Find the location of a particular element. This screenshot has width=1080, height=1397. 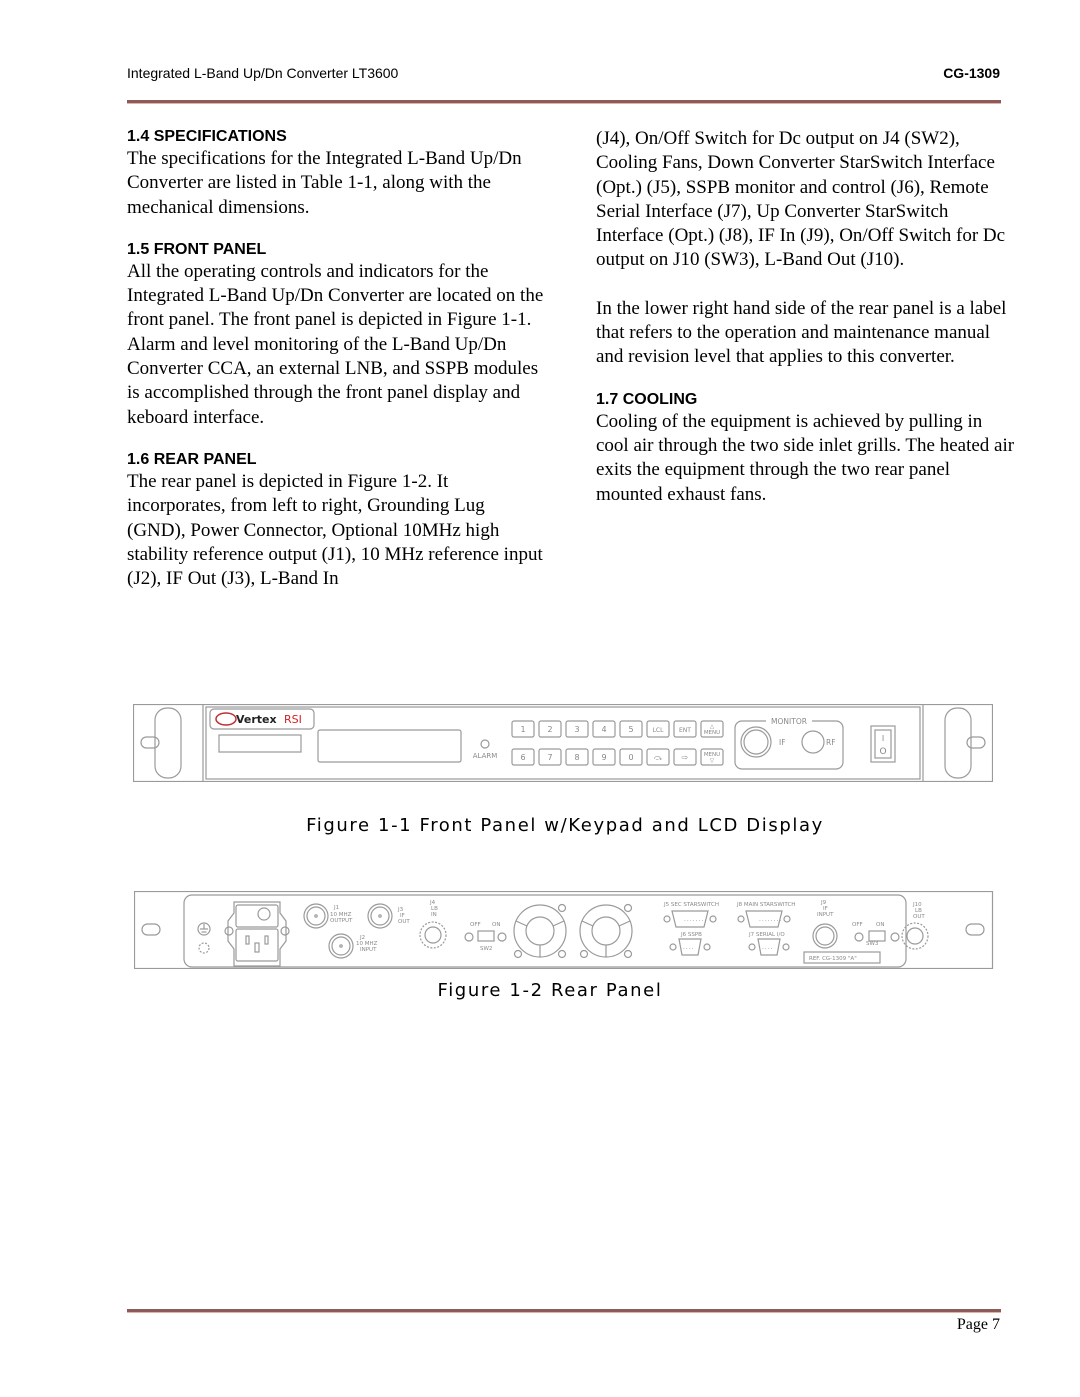

ref-label: REF. CG-1309 "A" is located at coordinates (833, 959).